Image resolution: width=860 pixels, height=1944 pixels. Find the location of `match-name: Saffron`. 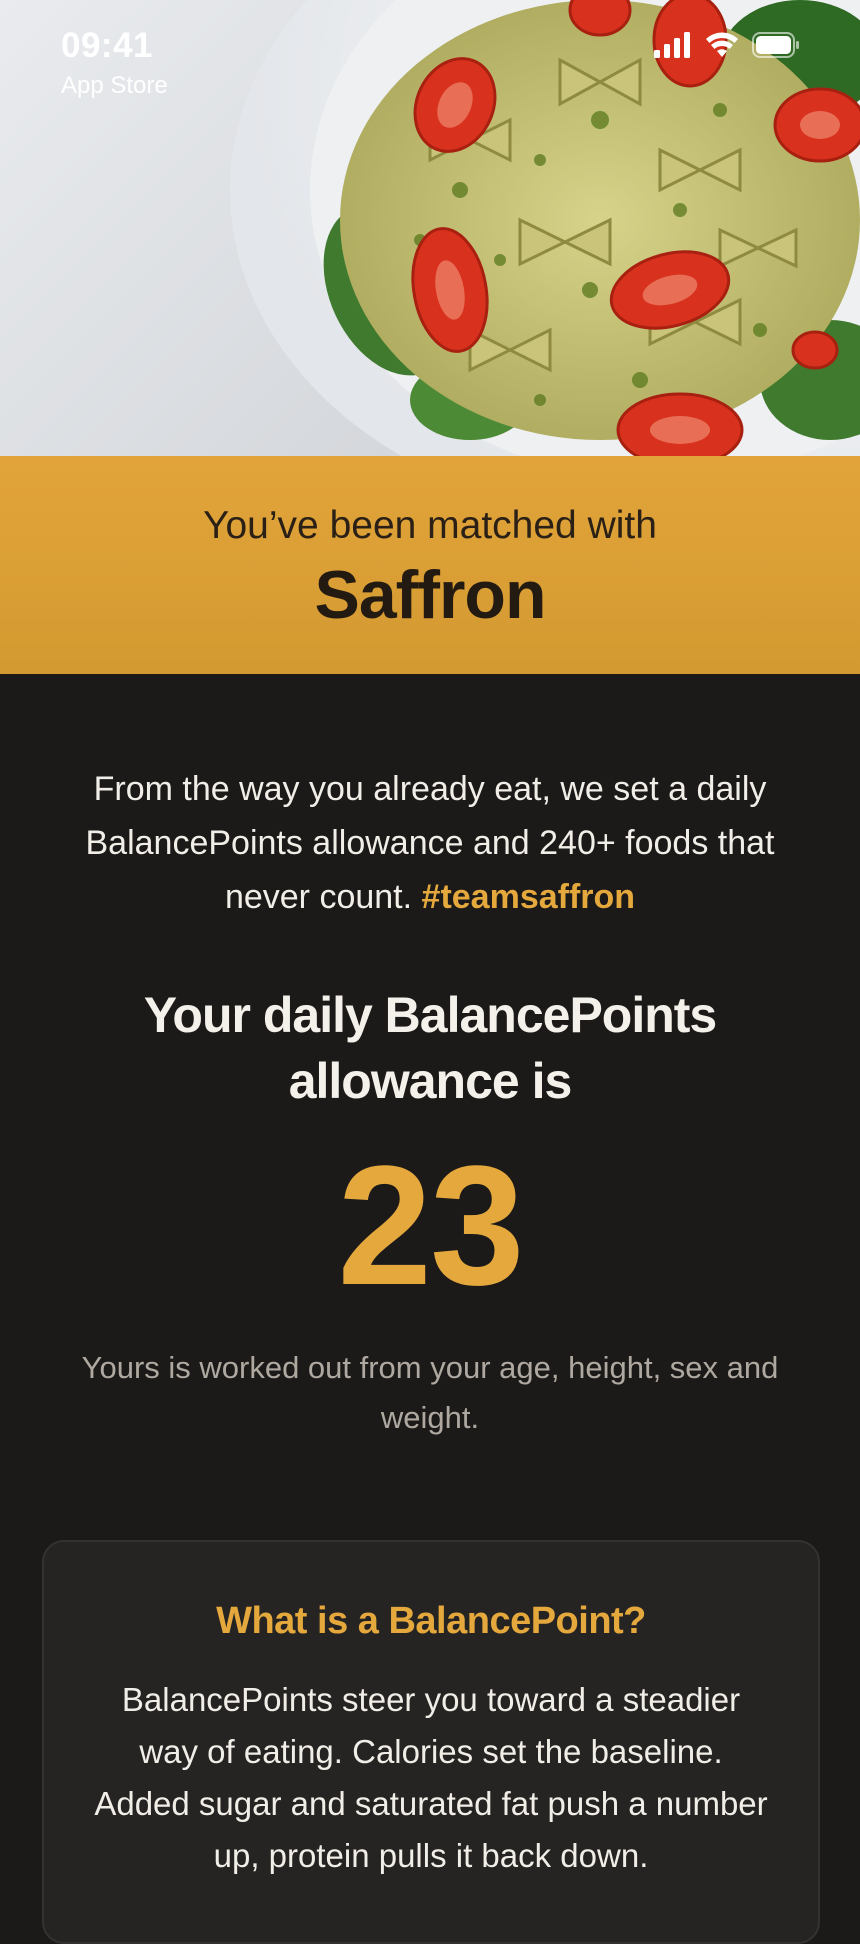

match-name: Saffron is located at coordinates (430, 595).